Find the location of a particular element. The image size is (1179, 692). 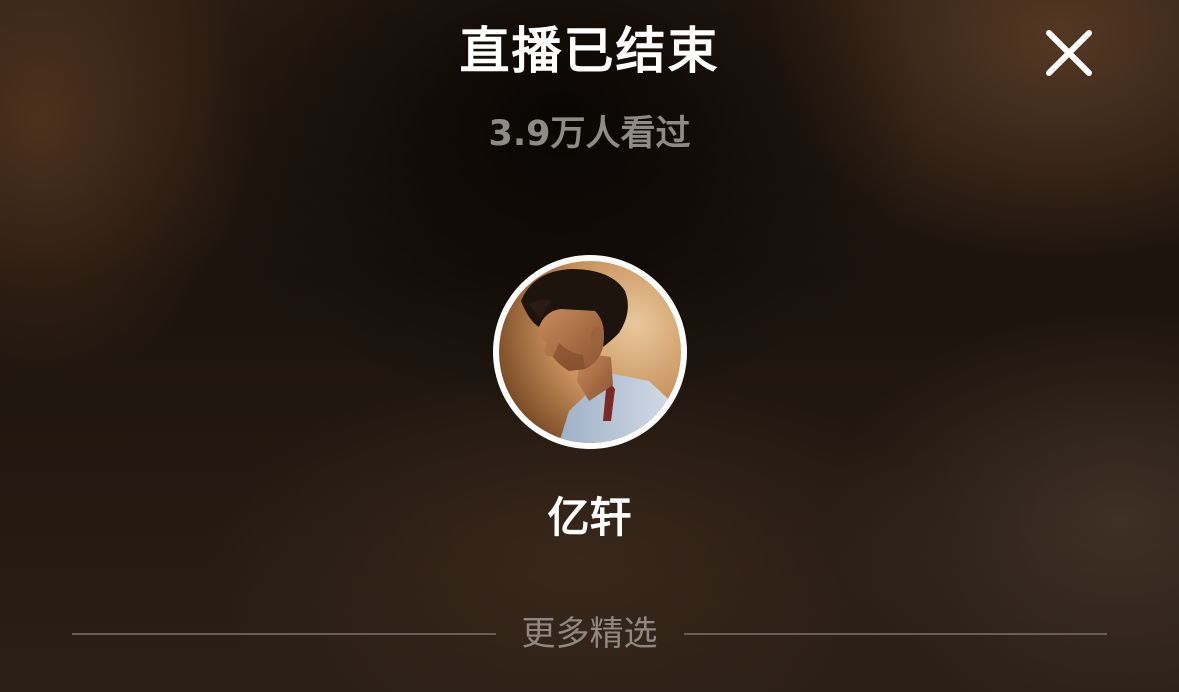

close-button is located at coordinates (1069, 53).